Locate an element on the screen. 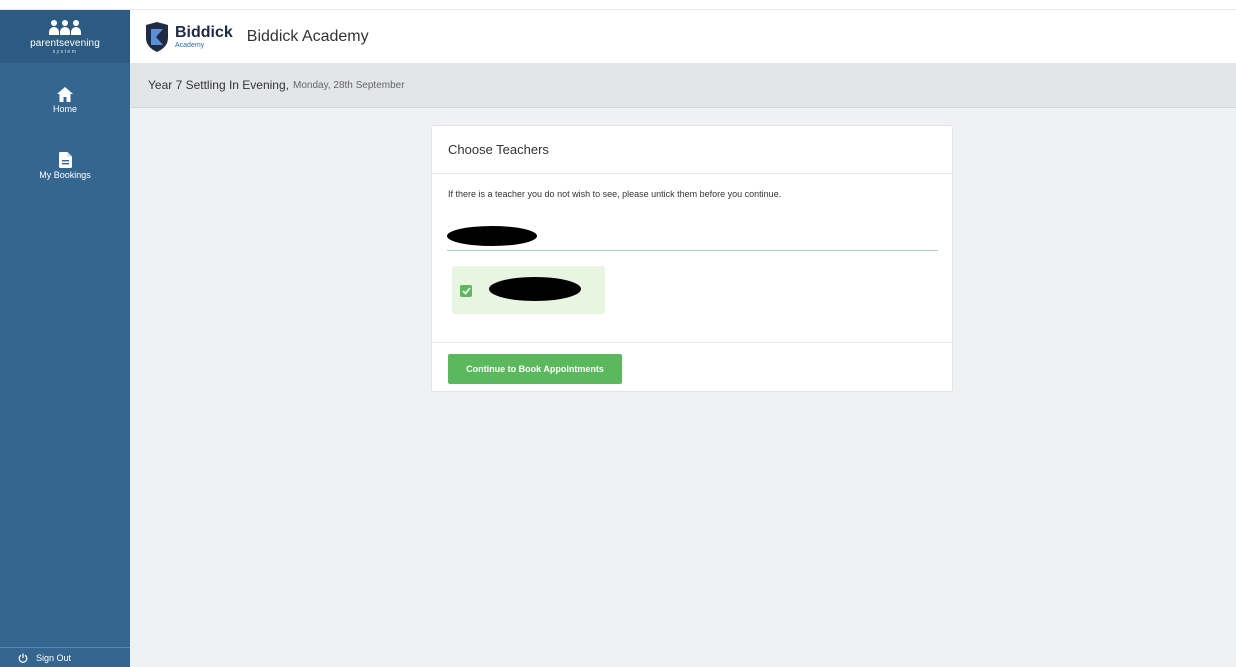 The image size is (1236, 667). teacher-tile is located at coordinates (528, 290).